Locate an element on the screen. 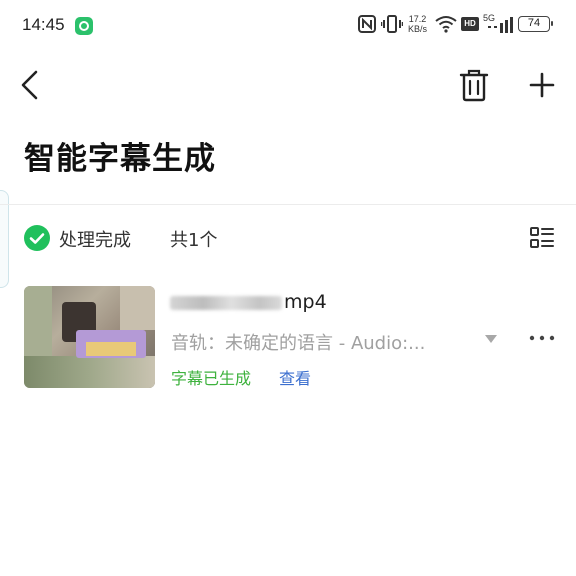 The height and width of the screenshot is (576, 576). more-options-button is located at coordinates (542, 338).